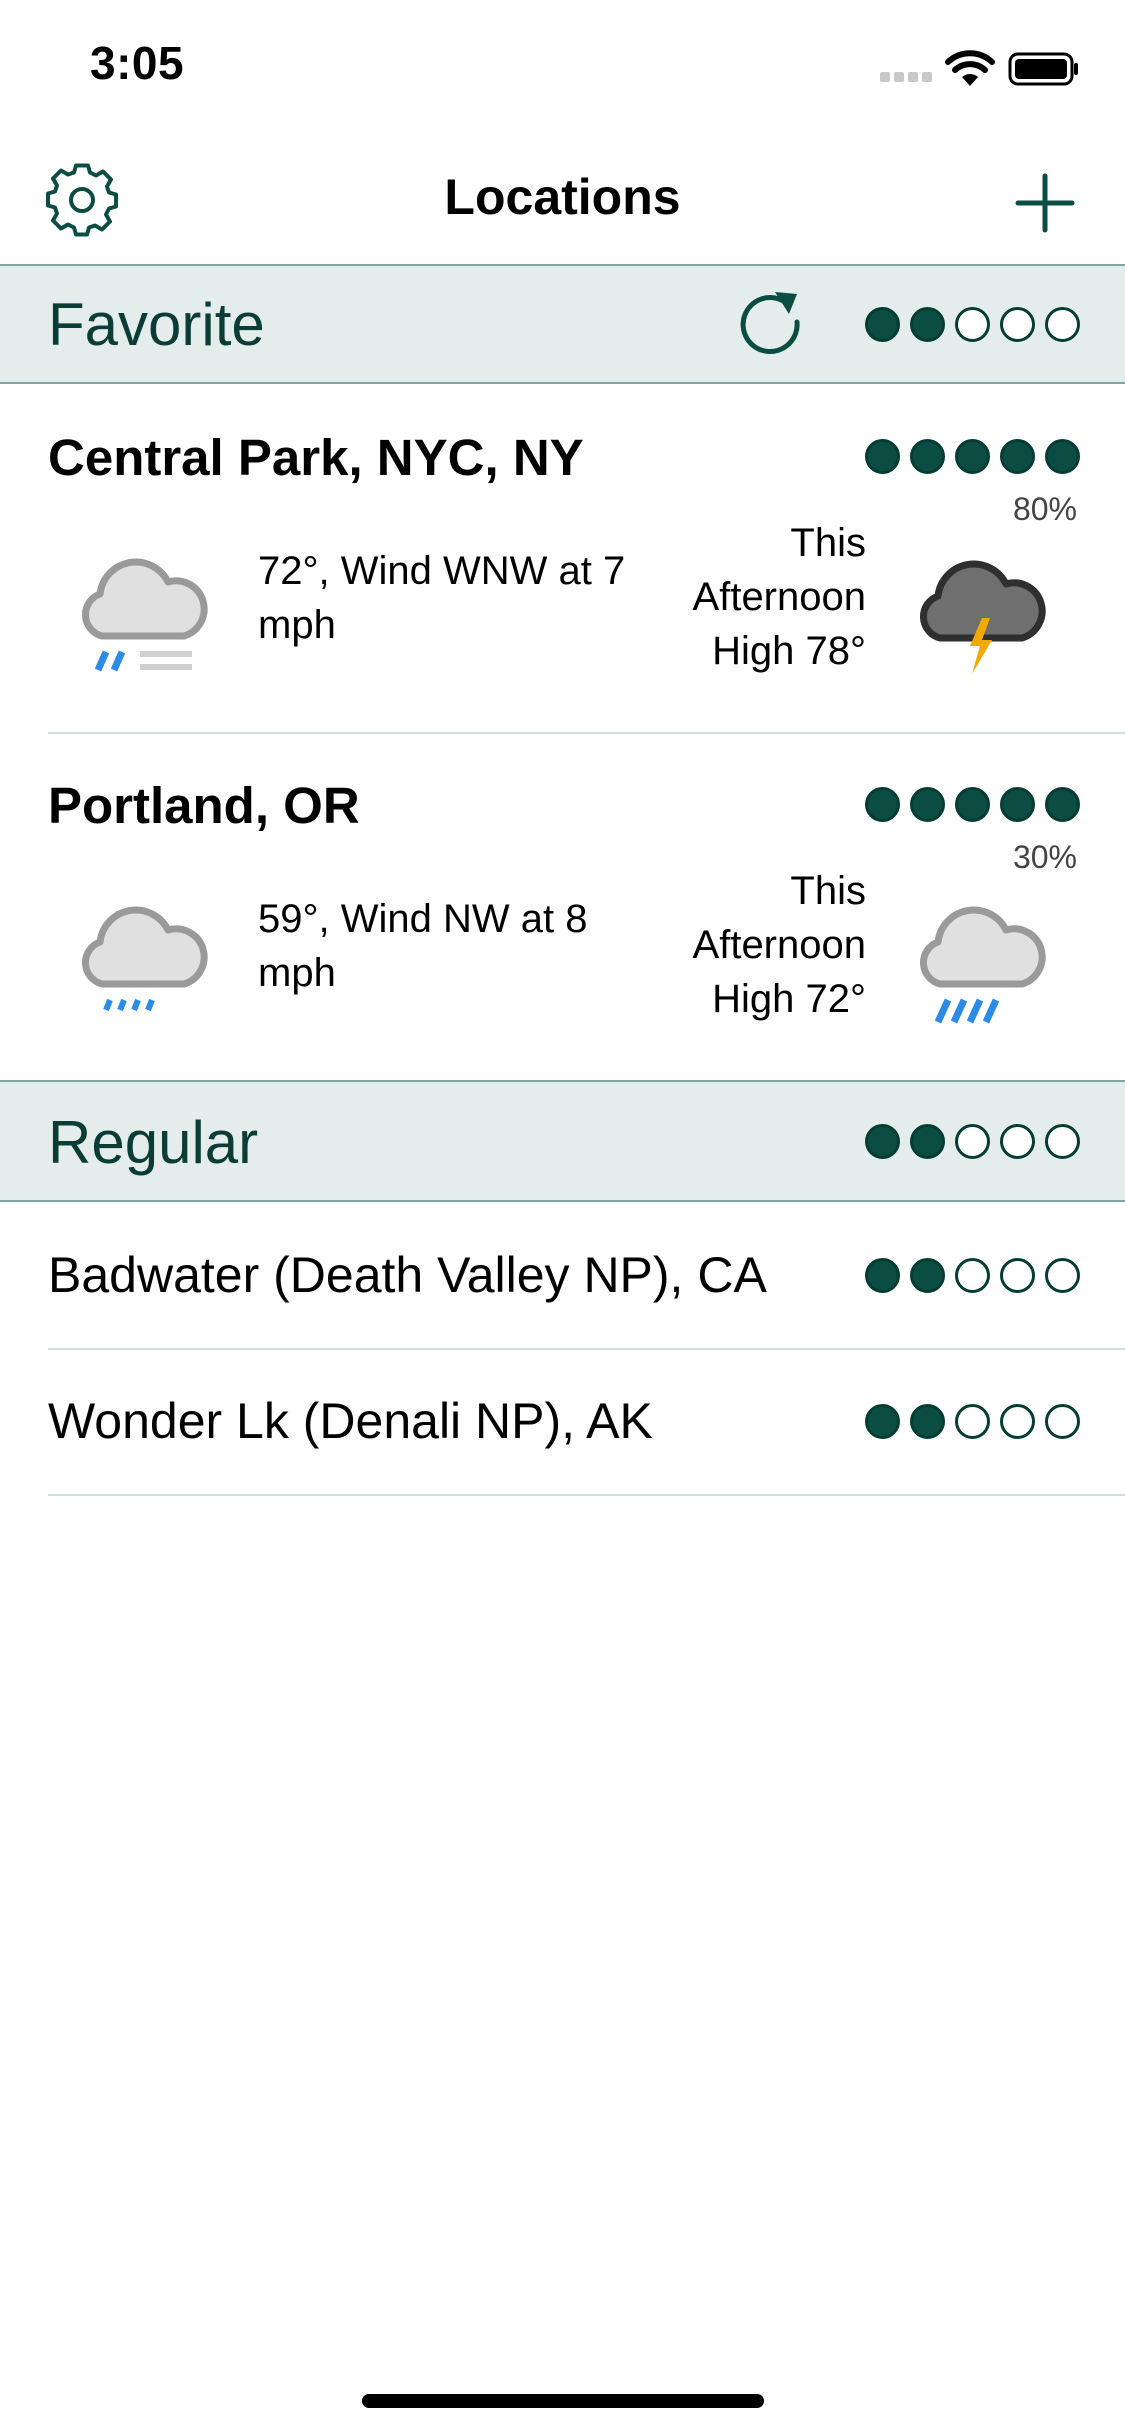 The height and width of the screenshot is (2436, 1125). What do you see at coordinates (1044, 509) in the screenshot?
I see `precip-chance: 80%` at bounding box center [1044, 509].